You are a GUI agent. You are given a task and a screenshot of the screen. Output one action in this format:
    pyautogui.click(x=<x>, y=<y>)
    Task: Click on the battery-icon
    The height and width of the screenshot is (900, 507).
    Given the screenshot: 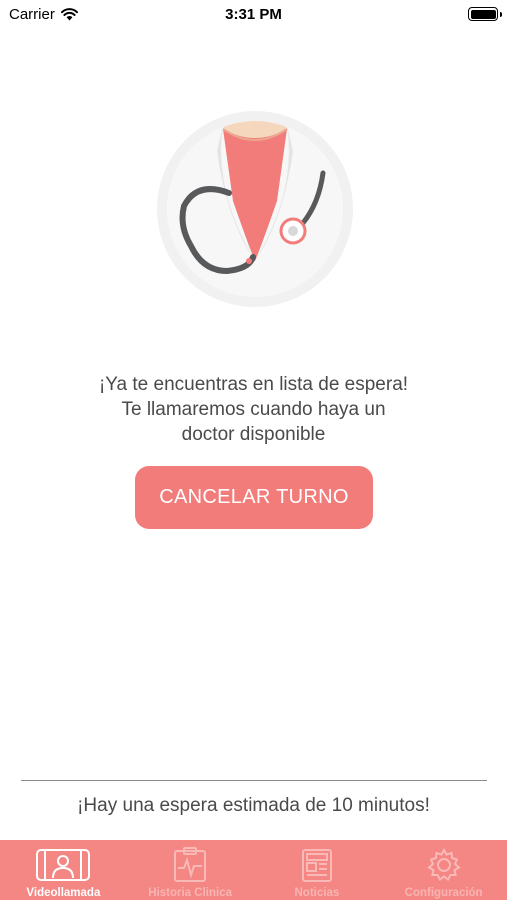 What is the action you would take?
    pyautogui.click(x=485, y=14)
    